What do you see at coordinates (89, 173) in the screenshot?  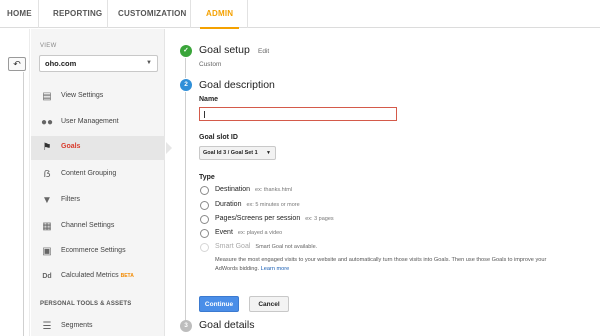 I see `sidebar-item-label: Content Grouping` at bounding box center [89, 173].